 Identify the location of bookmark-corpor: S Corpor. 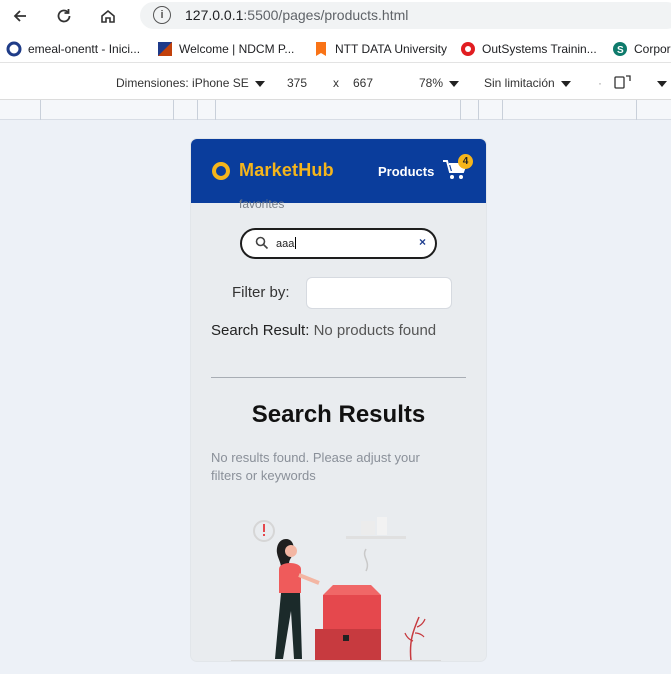
(641, 49).